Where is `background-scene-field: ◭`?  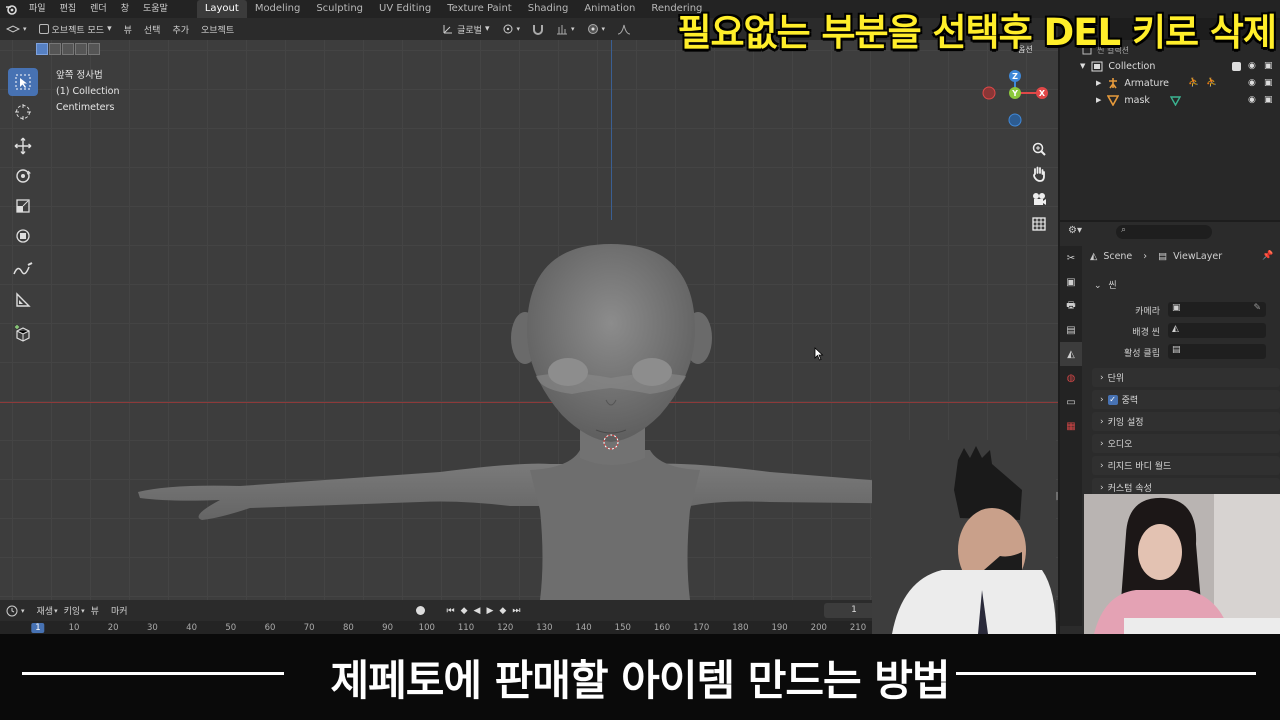 background-scene-field: ◭ is located at coordinates (1217, 330).